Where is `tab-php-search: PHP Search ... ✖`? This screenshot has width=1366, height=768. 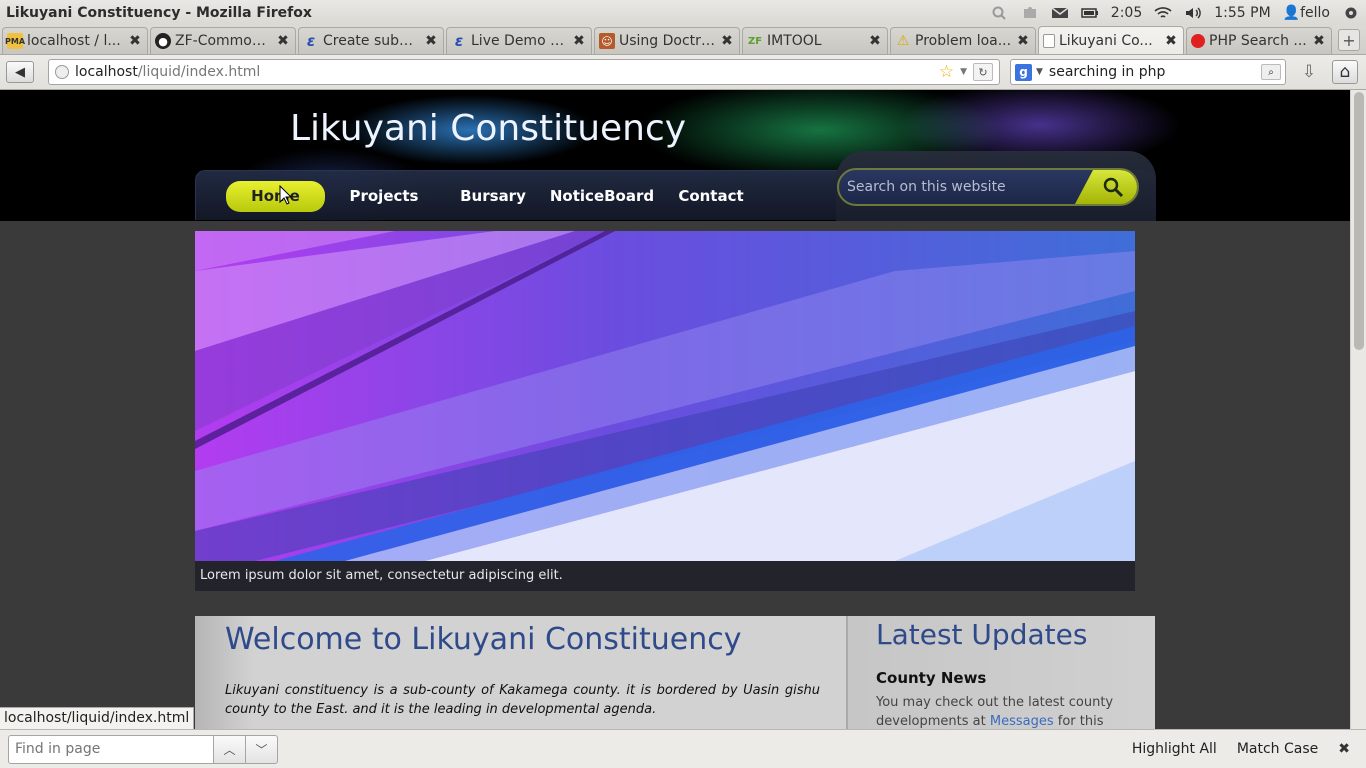 tab-php-search: PHP Search ... ✖ is located at coordinates (1259, 40).